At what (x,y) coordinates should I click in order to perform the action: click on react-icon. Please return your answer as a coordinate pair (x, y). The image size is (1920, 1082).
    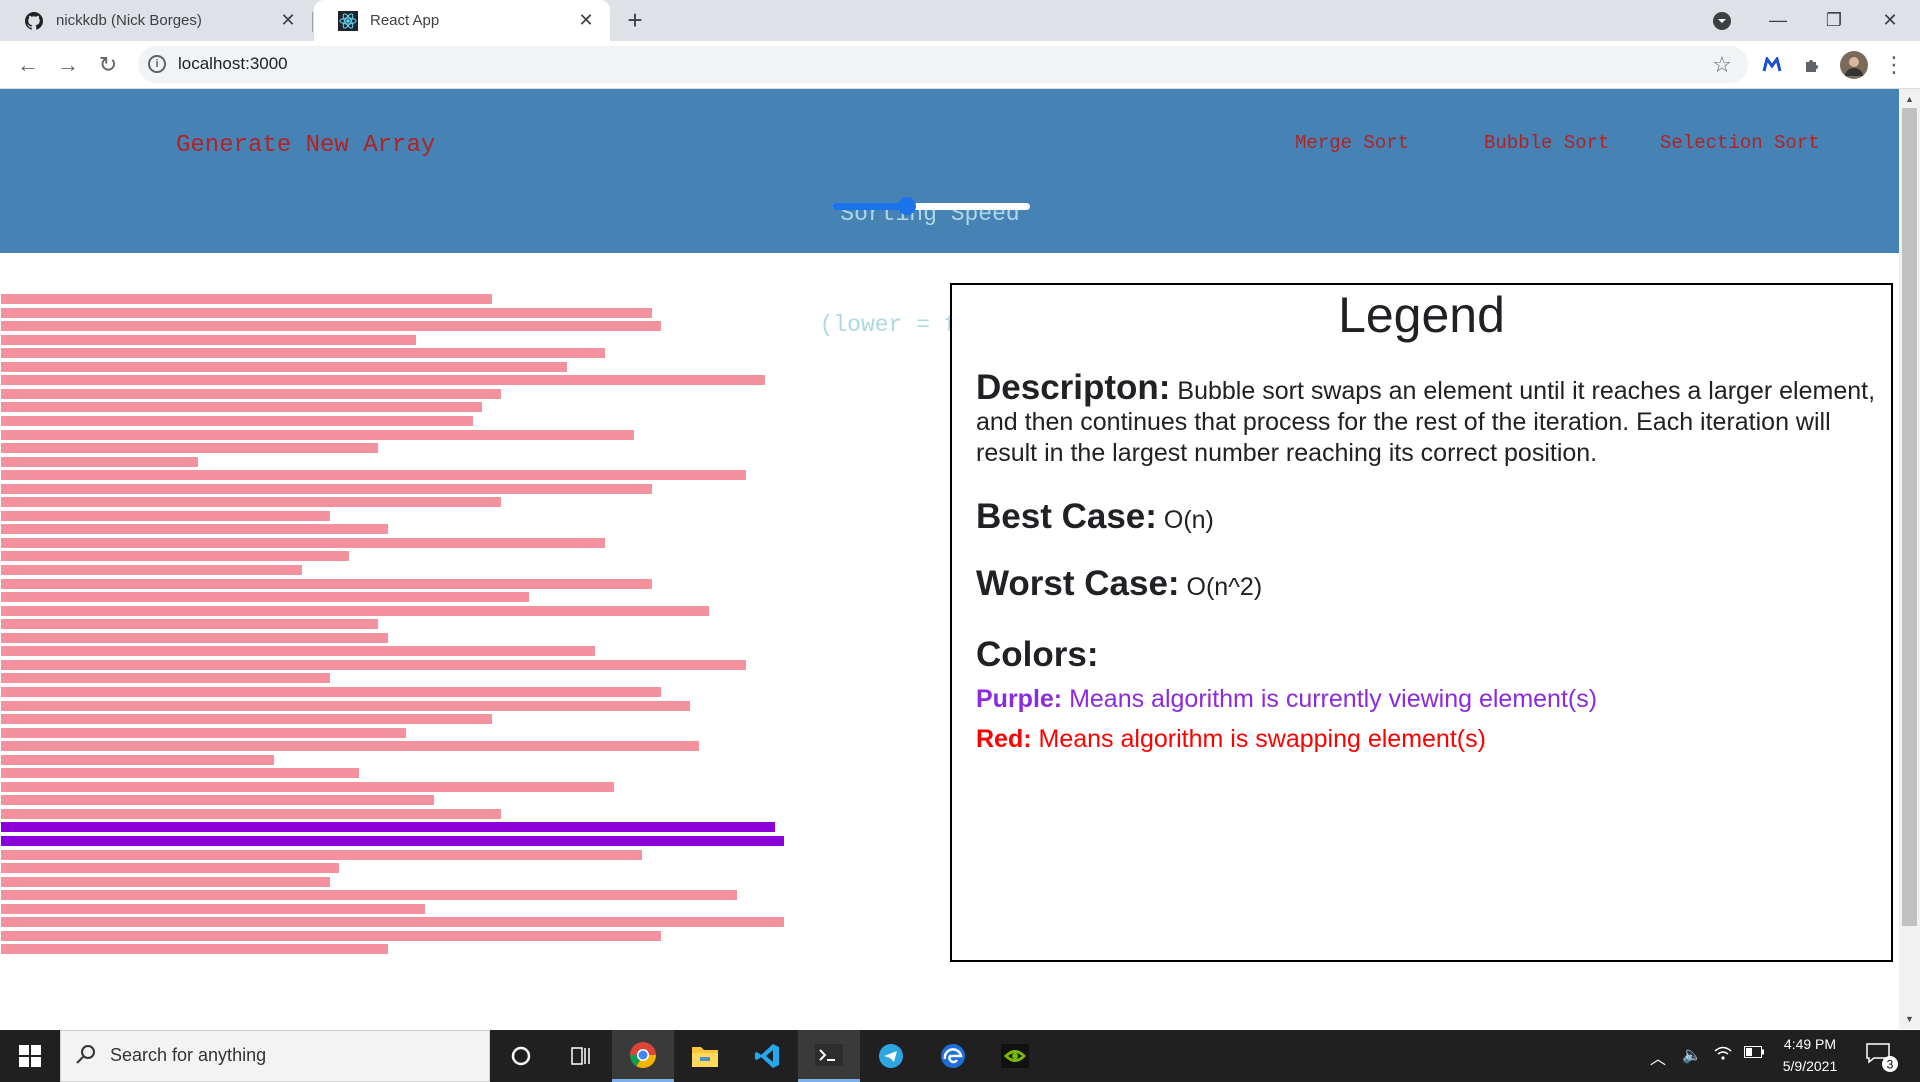
    Looking at the image, I should click on (348, 20).